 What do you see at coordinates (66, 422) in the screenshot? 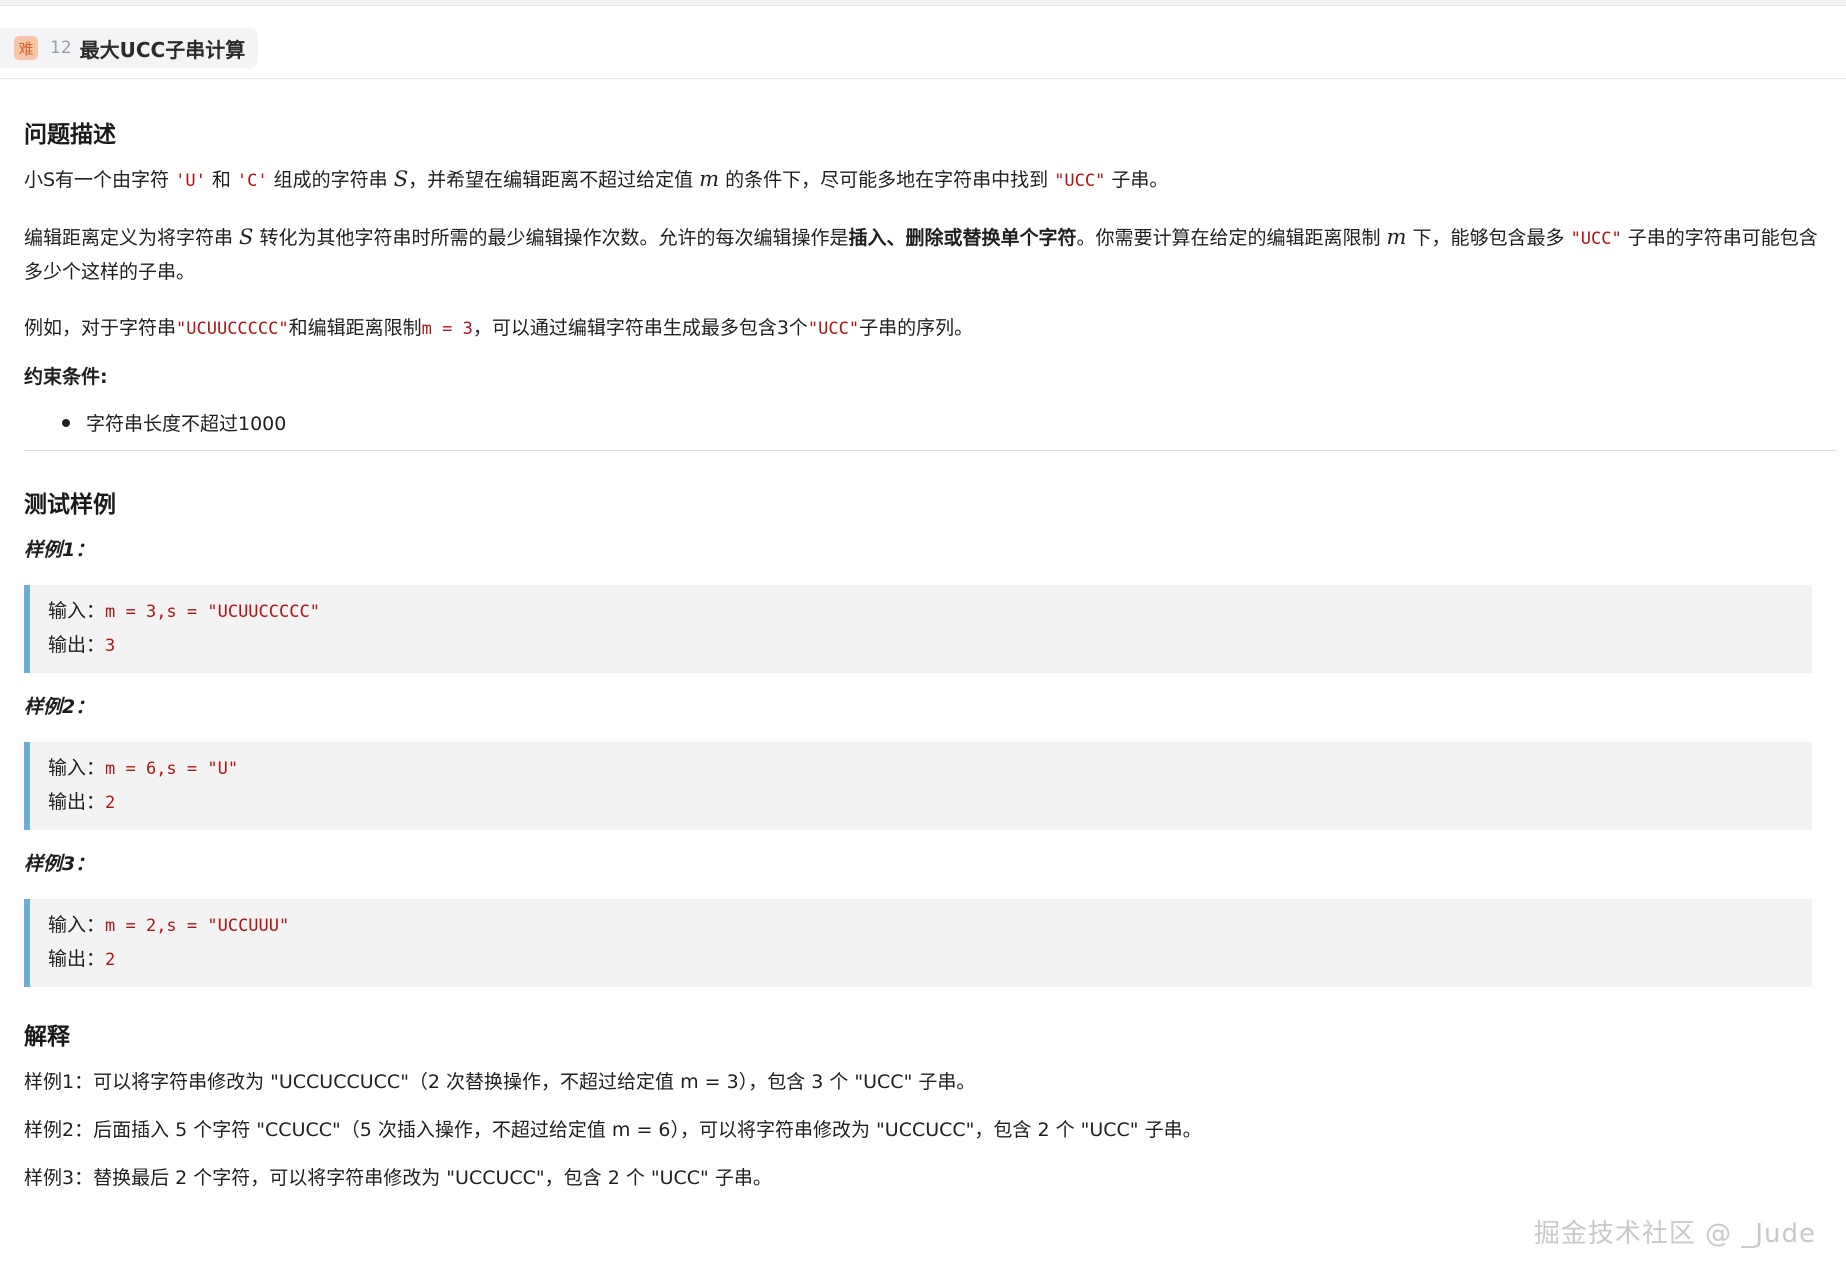
I see `bullet-icon` at bounding box center [66, 422].